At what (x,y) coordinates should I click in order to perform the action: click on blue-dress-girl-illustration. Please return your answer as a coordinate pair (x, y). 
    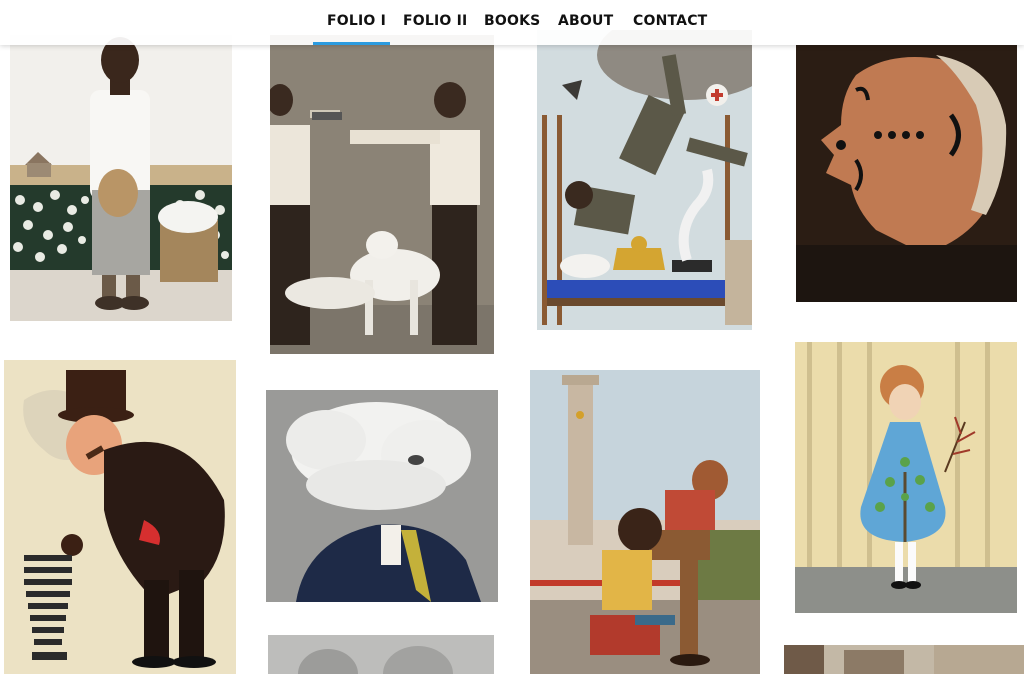
    Looking at the image, I should click on (906, 477).